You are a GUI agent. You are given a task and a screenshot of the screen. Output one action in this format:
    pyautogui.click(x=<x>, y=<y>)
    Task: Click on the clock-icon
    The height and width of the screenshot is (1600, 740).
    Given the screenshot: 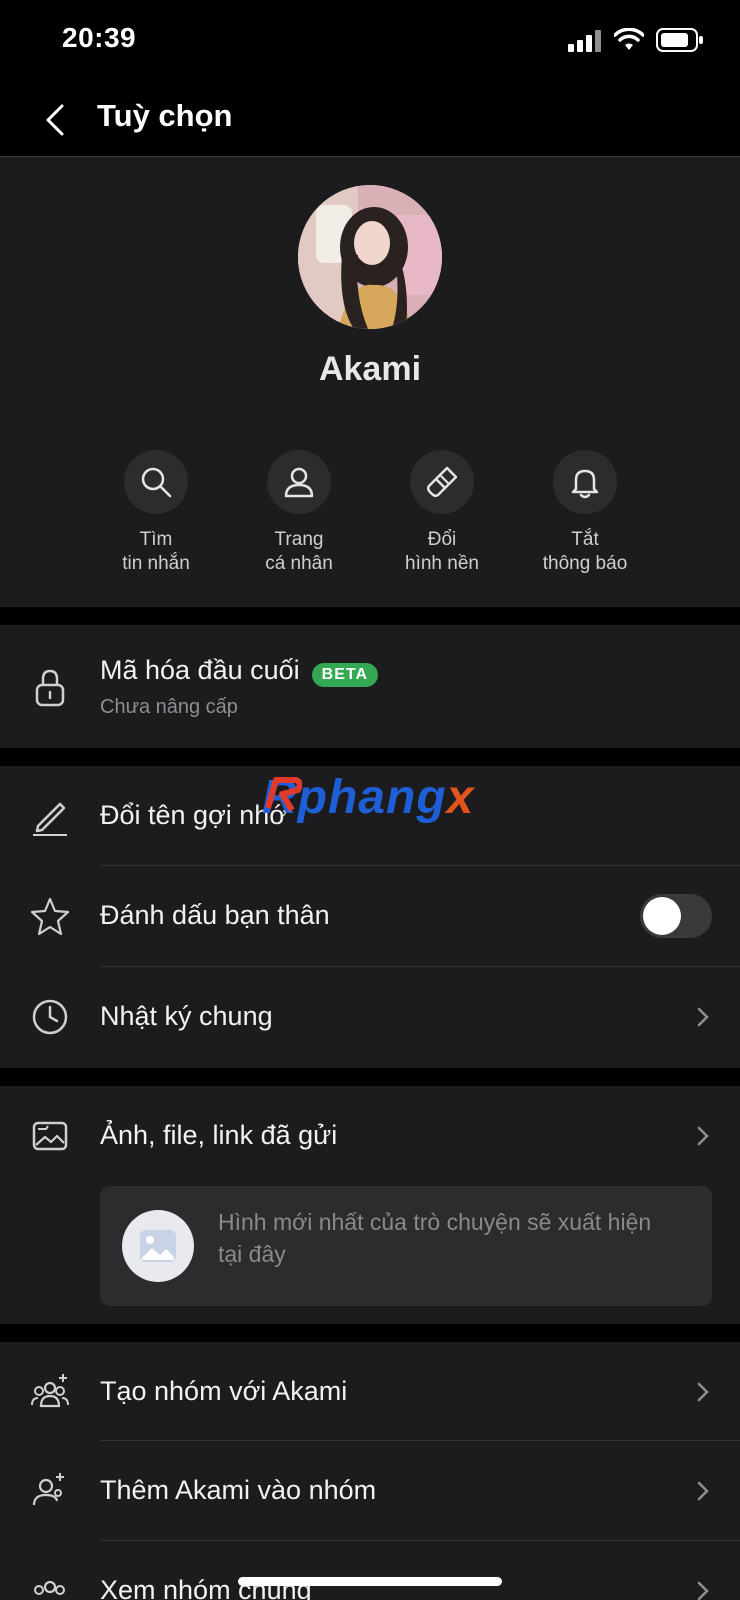 What is the action you would take?
    pyautogui.click(x=50, y=1017)
    